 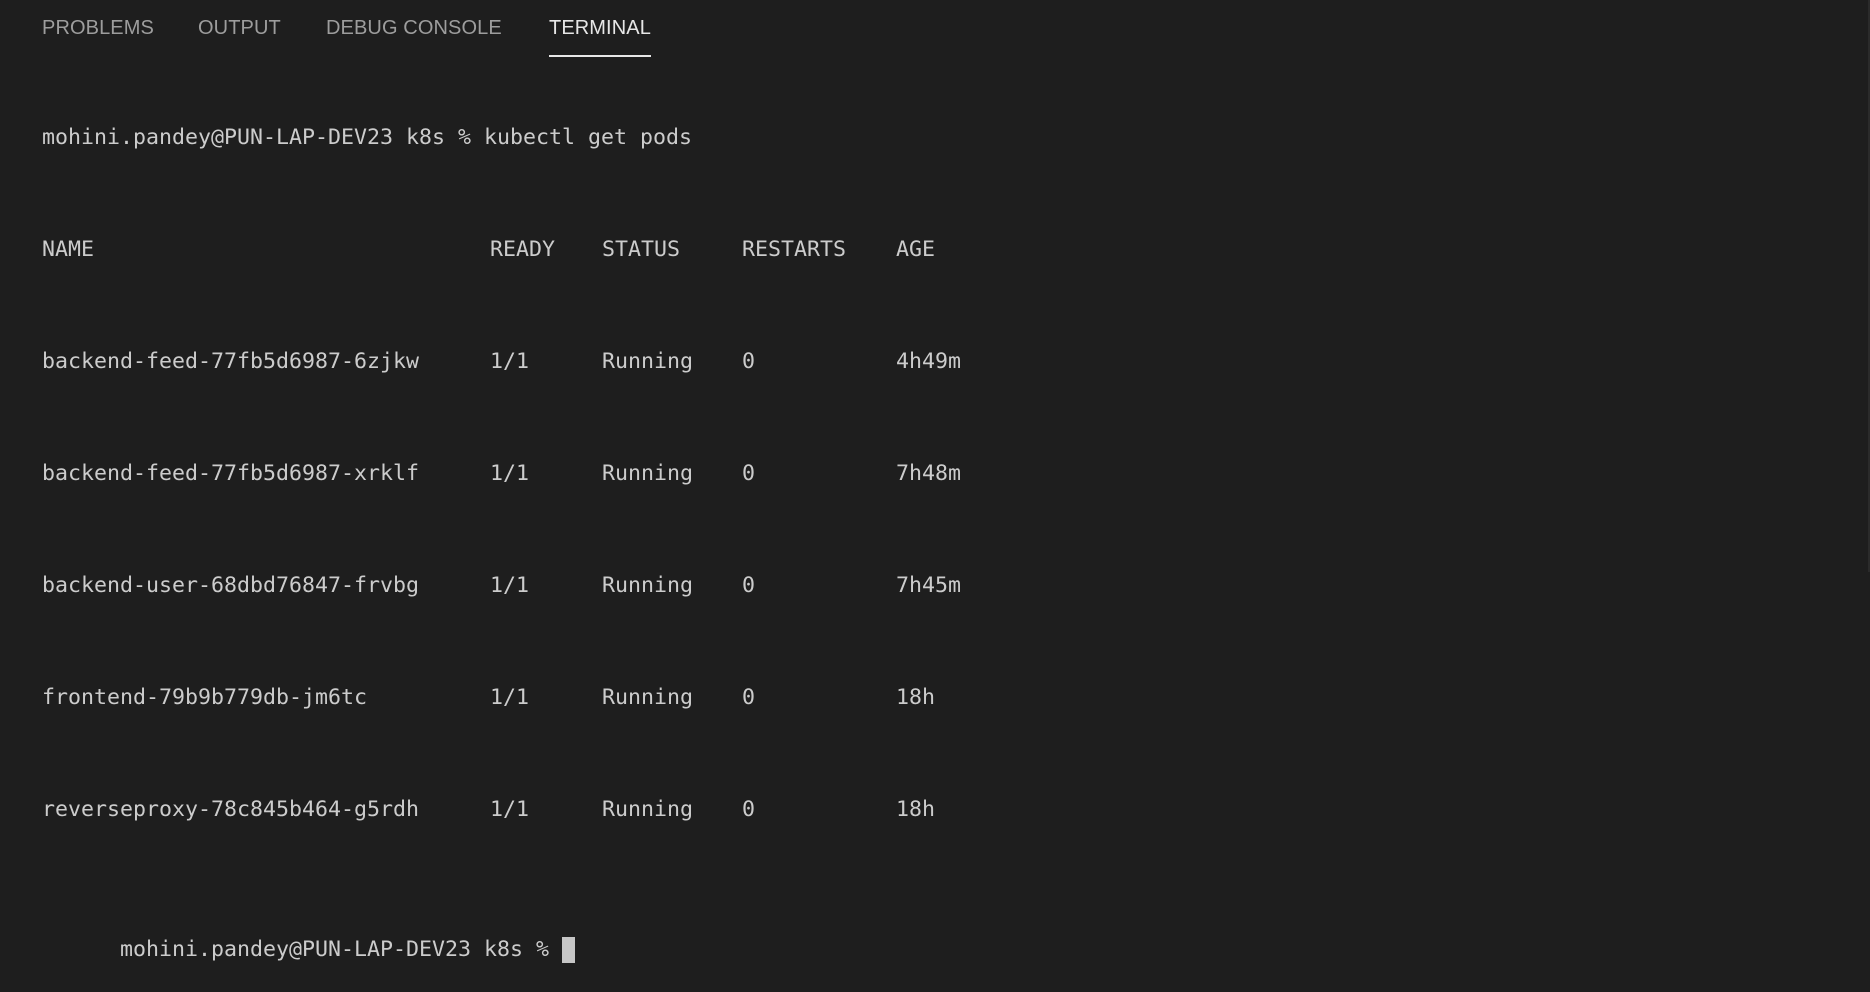 What do you see at coordinates (68, 249) in the screenshot?
I see `header-name: NAME` at bounding box center [68, 249].